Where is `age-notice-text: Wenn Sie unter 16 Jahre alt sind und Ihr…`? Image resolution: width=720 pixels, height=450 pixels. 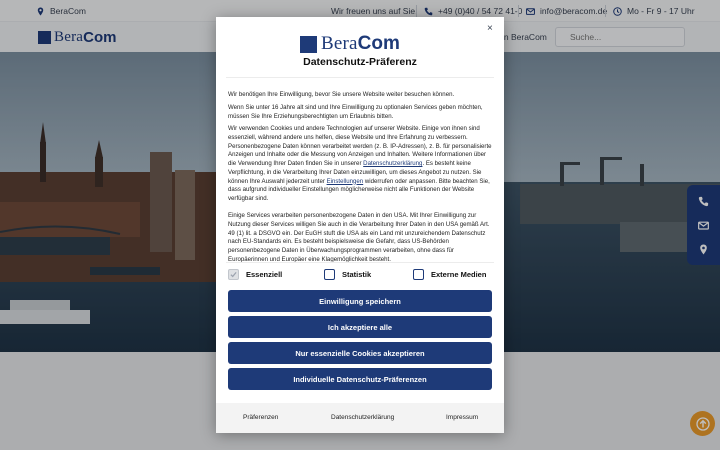 age-notice-text: Wenn Sie unter 16 Jahre alt sind und Ihr… is located at coordinates (355, 112).